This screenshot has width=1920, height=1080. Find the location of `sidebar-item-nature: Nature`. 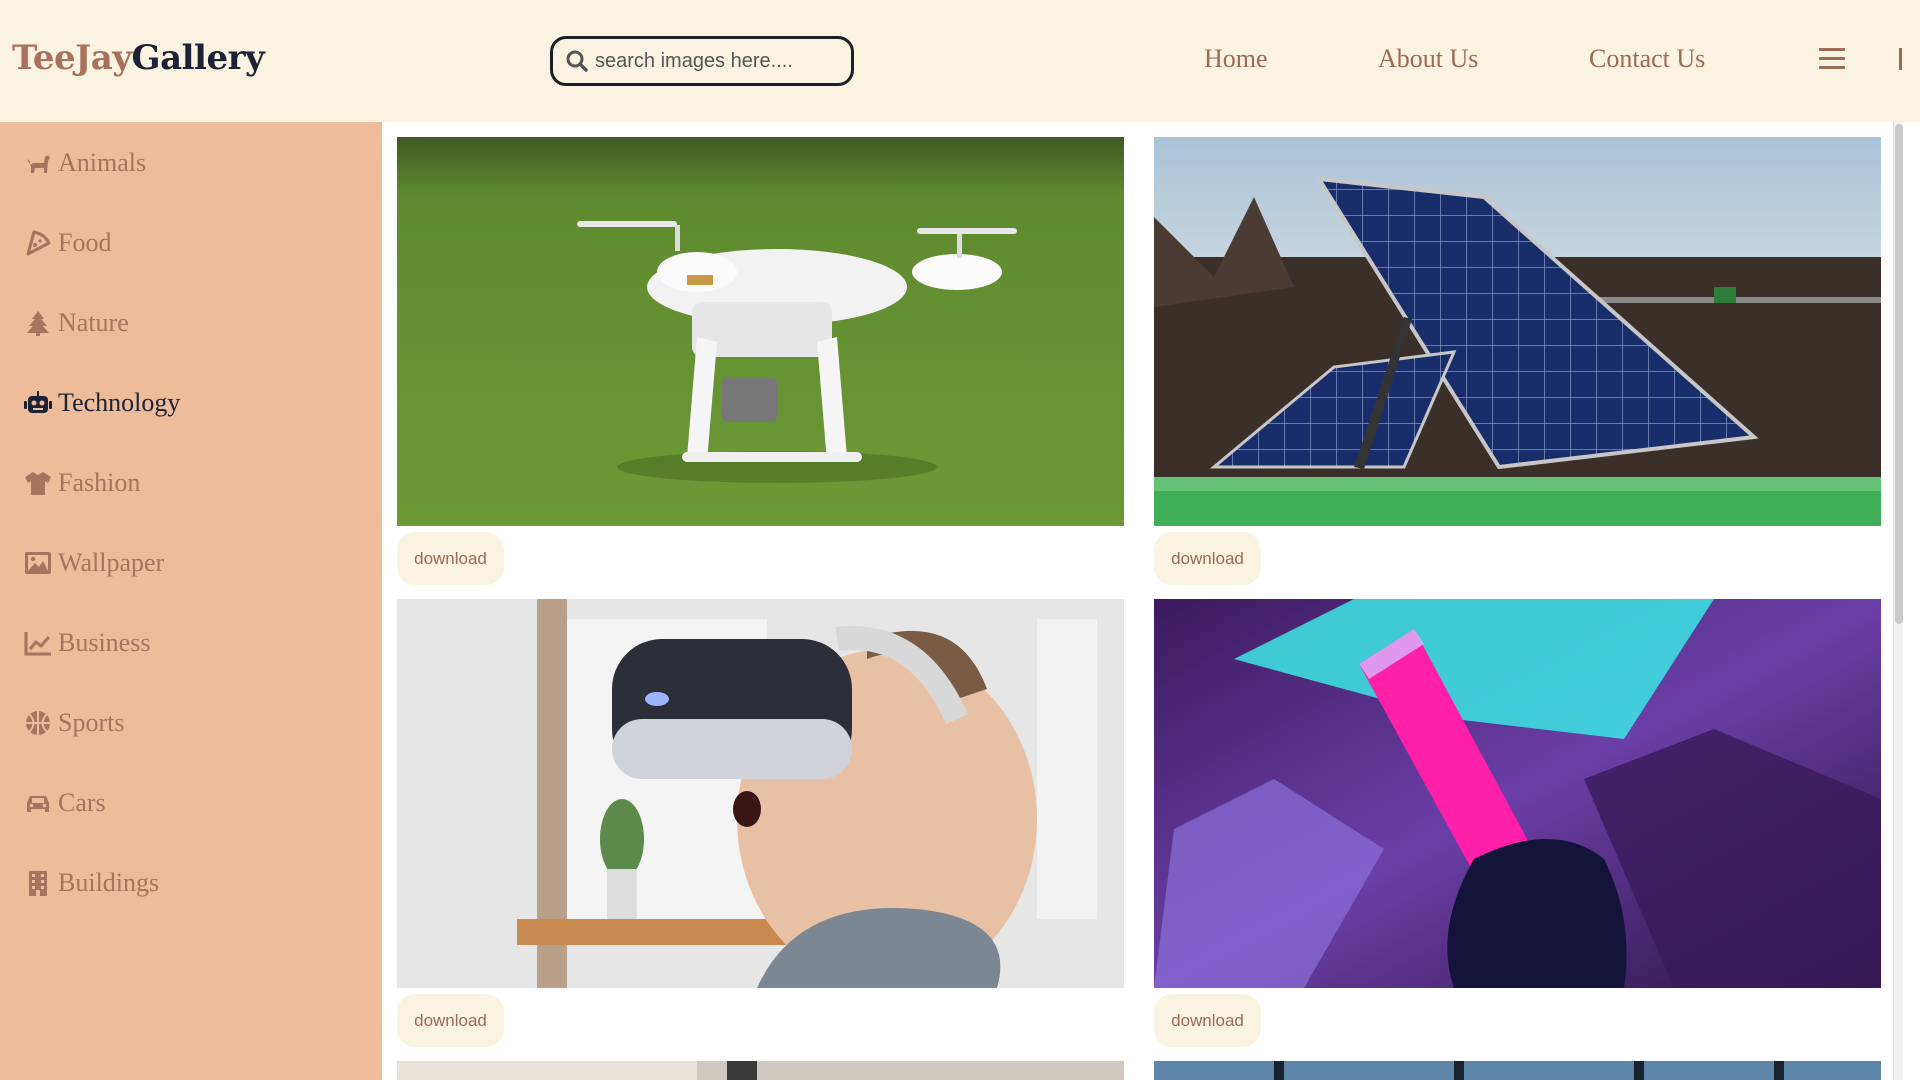

sidebar-item-nature: Nature is located at coordinates (76, 323).